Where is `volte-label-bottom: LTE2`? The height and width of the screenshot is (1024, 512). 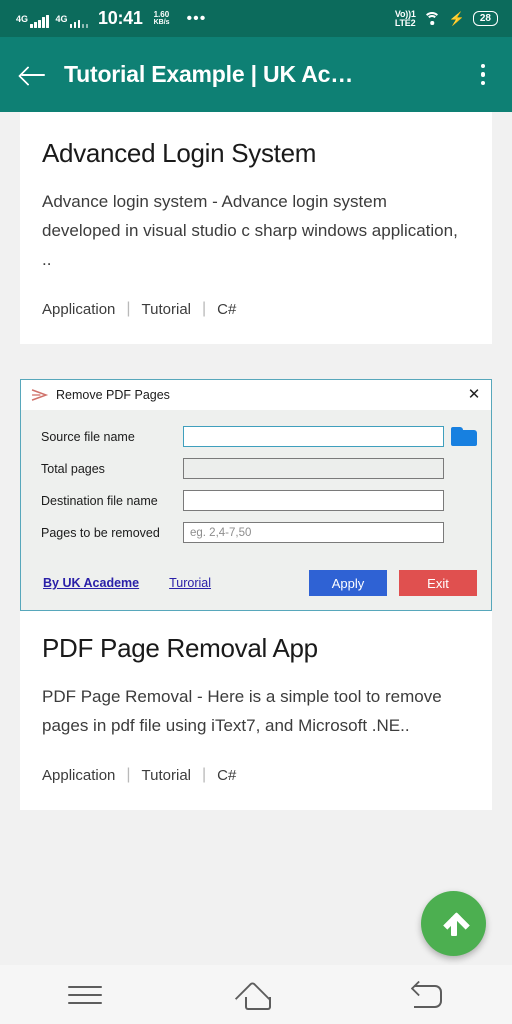 volte-label-bottom: LTE2 is located at coordinates (405, 22).